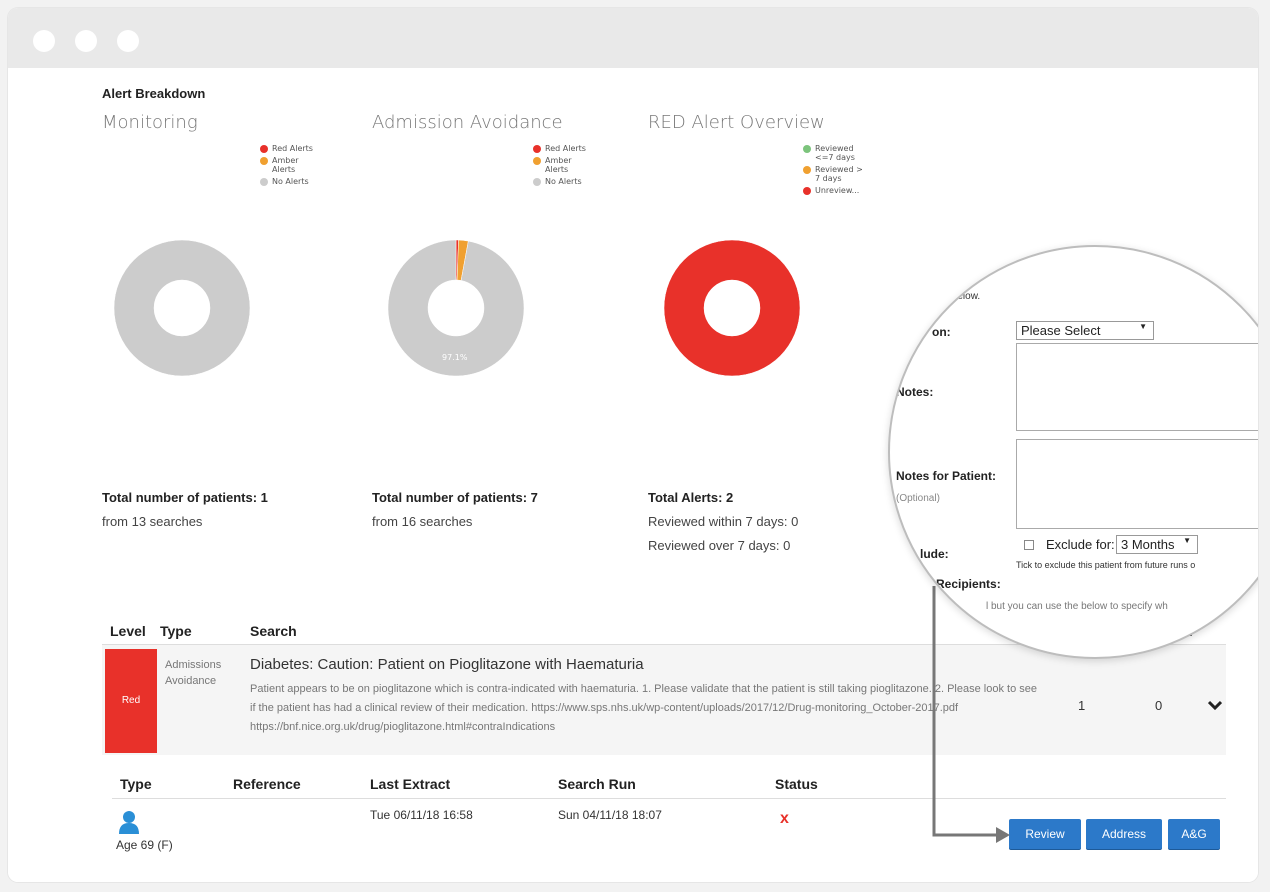  I want to click on patient-age: Age 69 (F), so click(144, 845).